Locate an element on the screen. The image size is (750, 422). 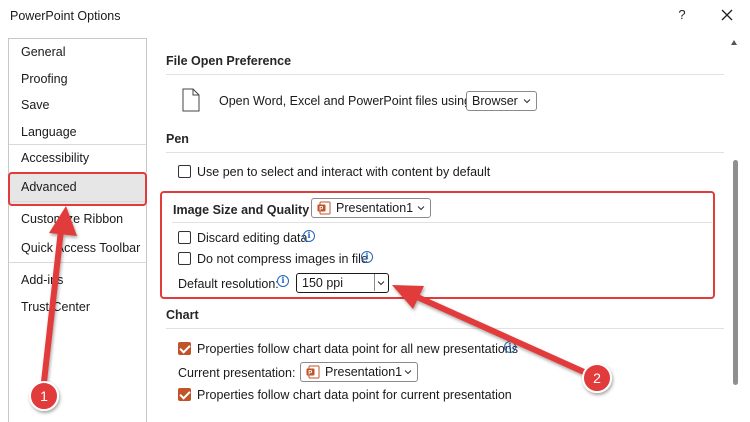
sidebar-item-save: Save is located at coordinates (35, 105).